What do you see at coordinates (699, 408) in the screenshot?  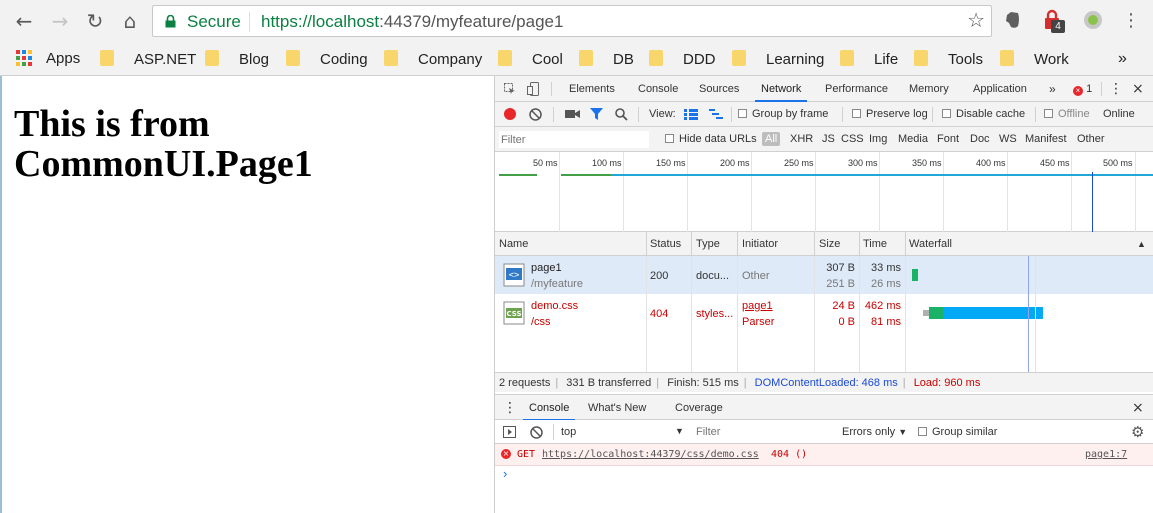 I see `drawer-tab-coverage: Coverage` at bounding box center [699, 408].